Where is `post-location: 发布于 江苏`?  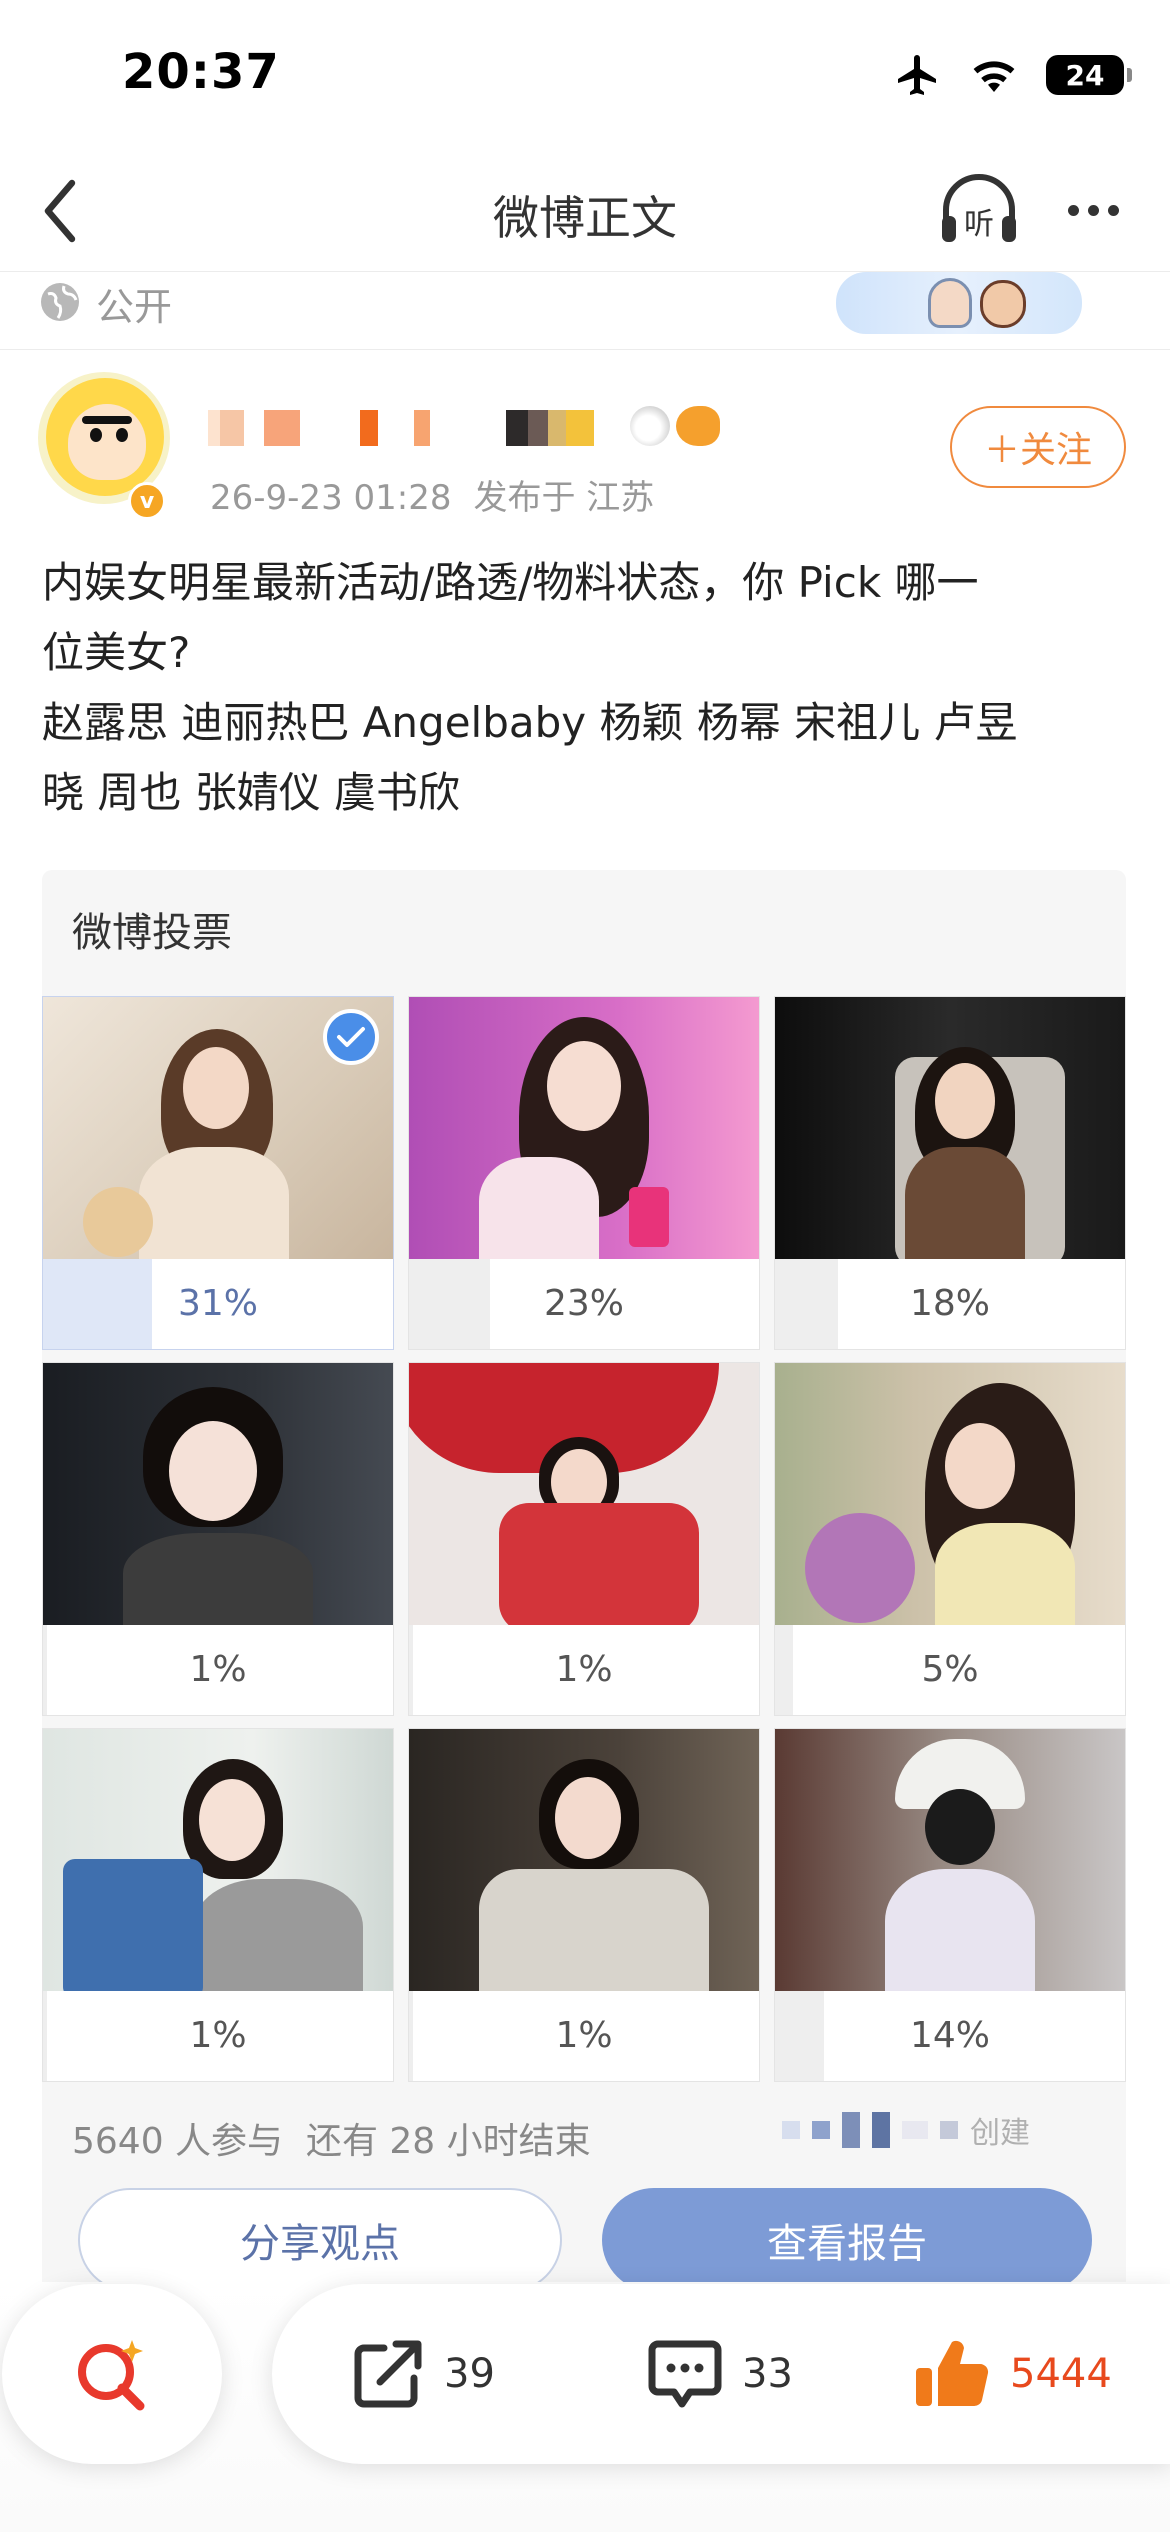 post-location: 发布于 江苏 is located at coordinates (564, 498).